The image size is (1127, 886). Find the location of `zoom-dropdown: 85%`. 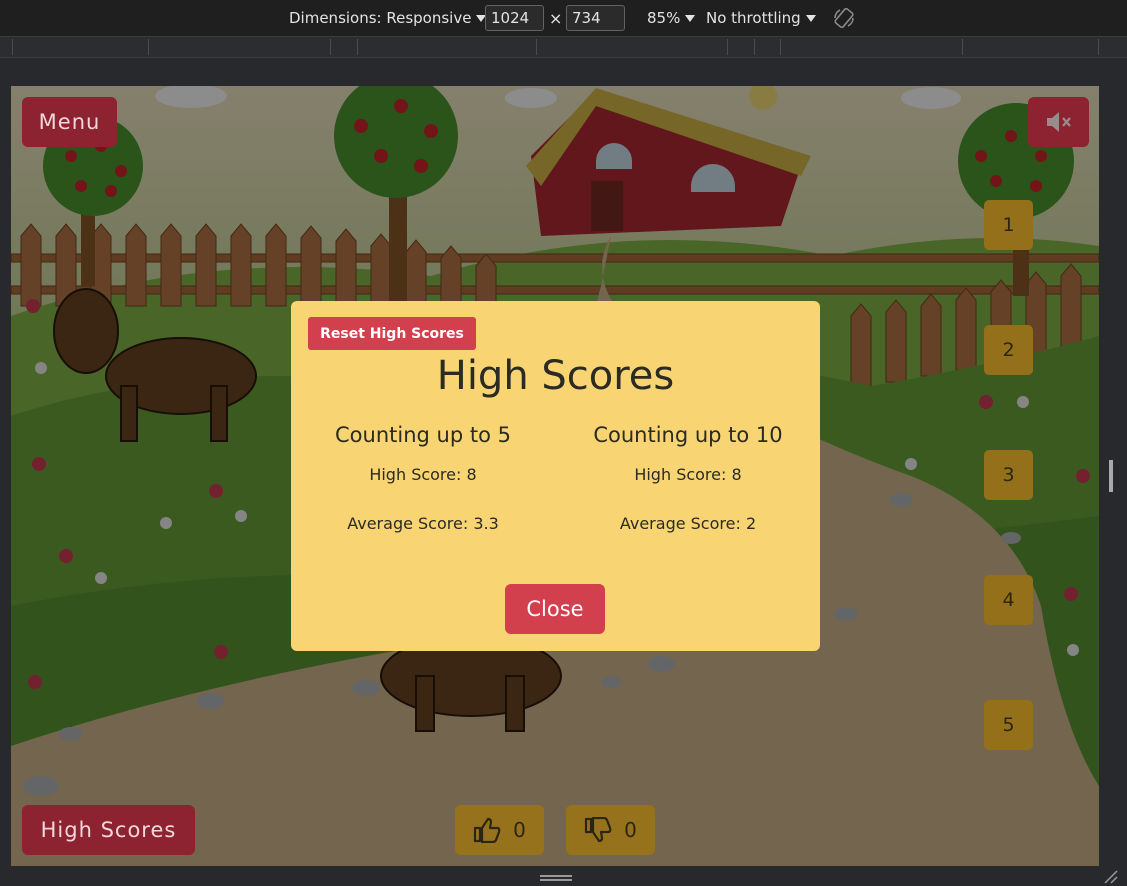

zoom-dropdown: 85% is located at coordinates (671, 18).